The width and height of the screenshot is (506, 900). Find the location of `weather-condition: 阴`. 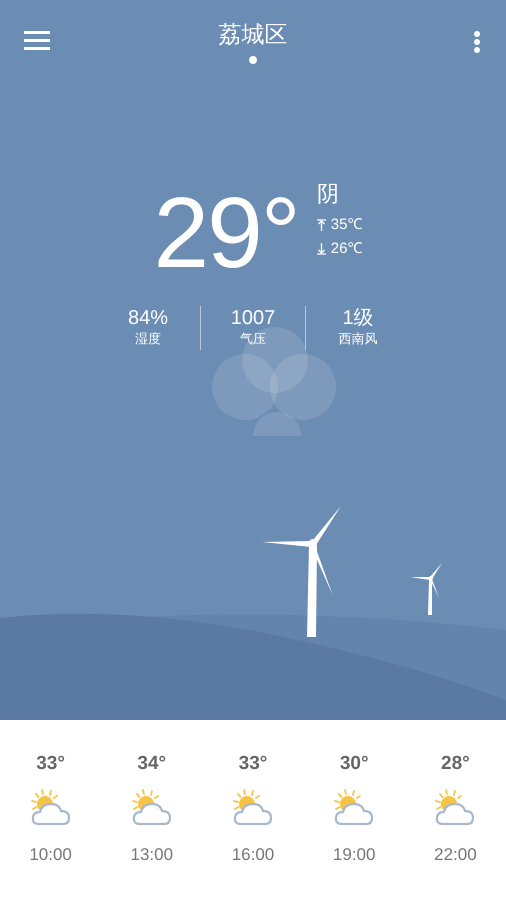

weather-condition: 阴 is located at coordinates (328, 195).